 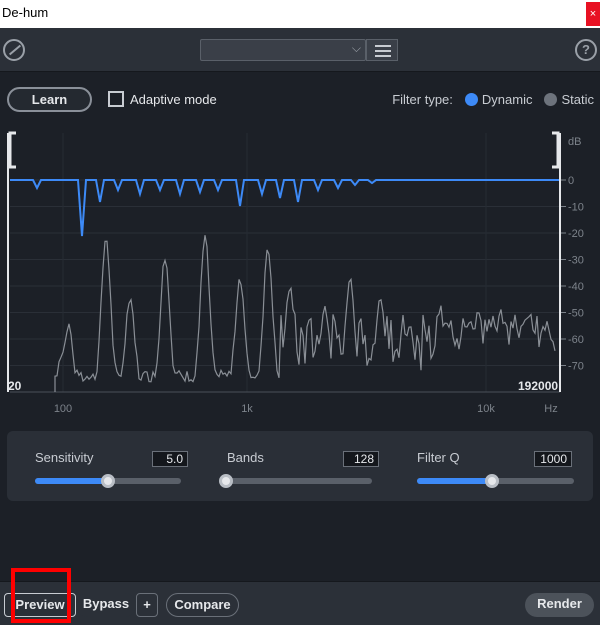 I want to click on filter-q-label: Filter Q, so click(x=438, y=457).